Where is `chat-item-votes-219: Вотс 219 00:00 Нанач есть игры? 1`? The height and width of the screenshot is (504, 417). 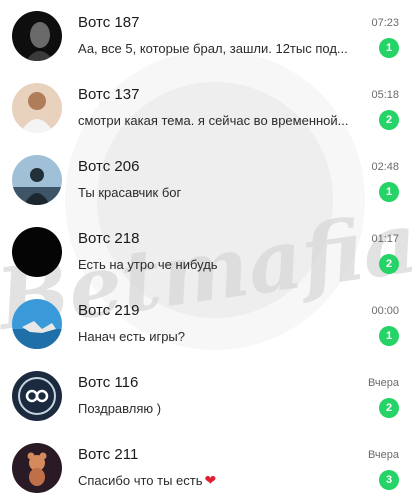
chat-item-votes-219: Вотс 219 00:00 Нанач есть игры? 1 is located at coordinates (208, 324).